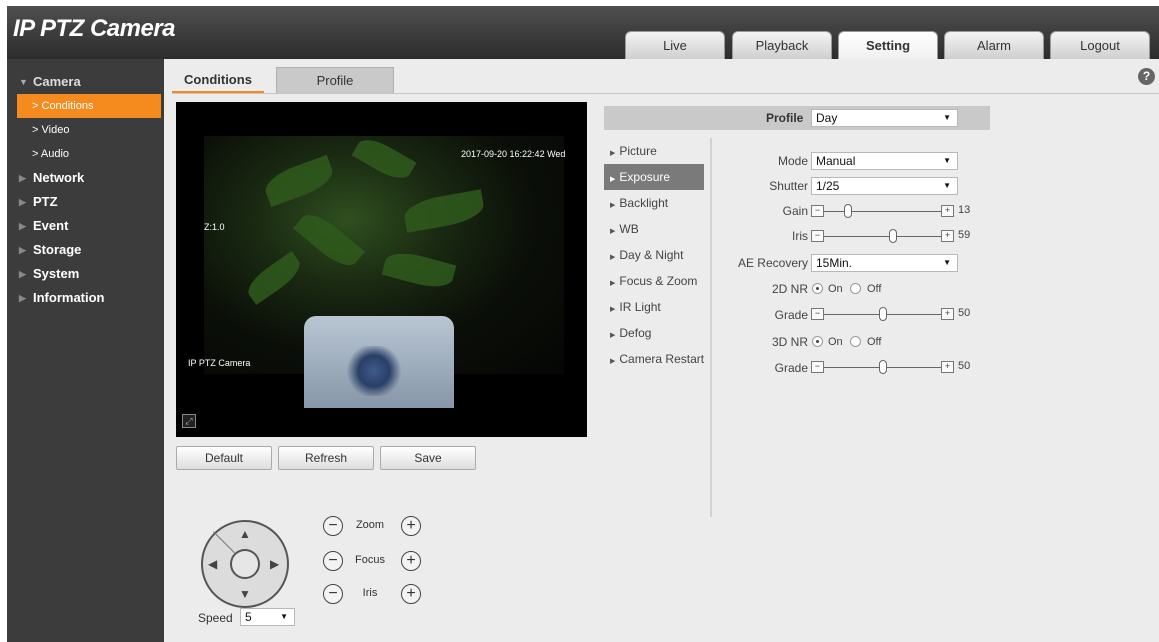 The width and height of the screenshot is (1159, 642). Describe the element at coordinates (657, 333) in the screenshot. I see `submenu-defog: ▶ Defog` at that location.